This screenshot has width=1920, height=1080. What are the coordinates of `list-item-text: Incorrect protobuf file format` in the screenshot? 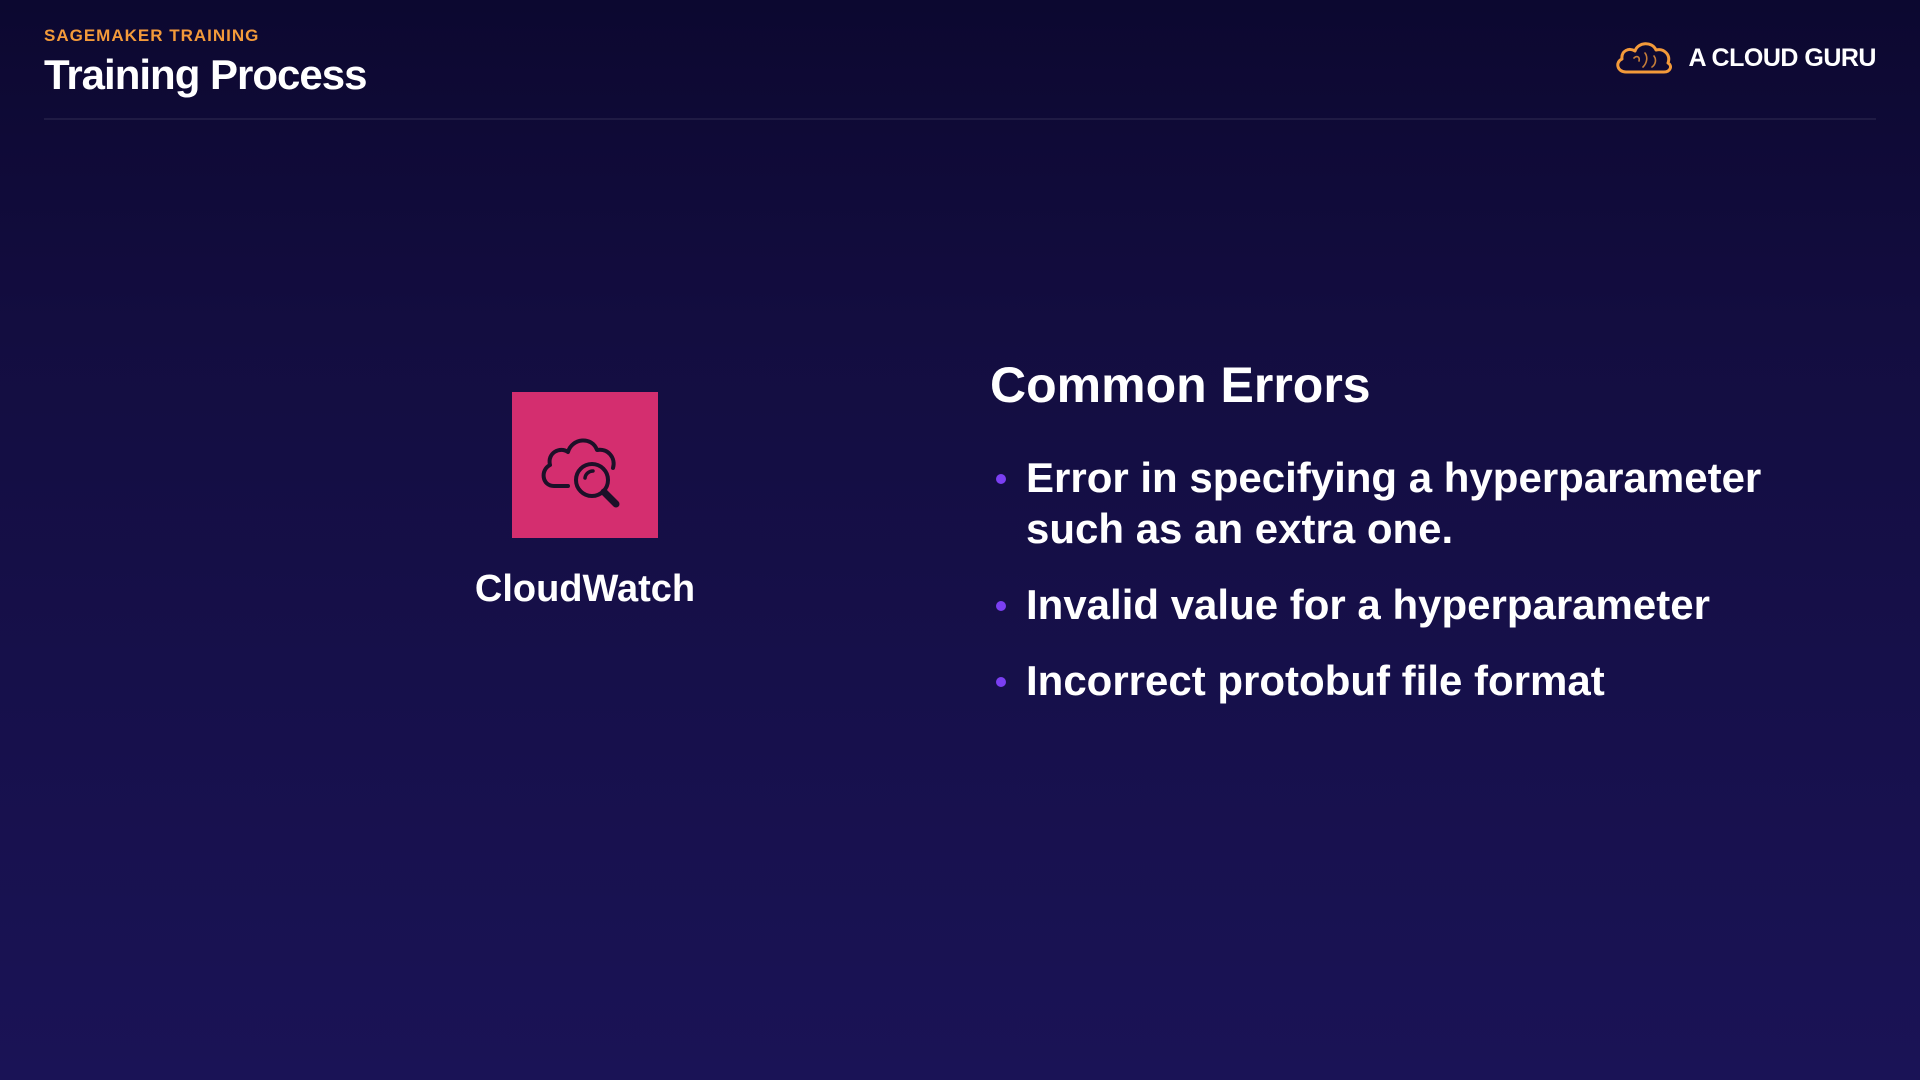 It's located at (1315, 680).